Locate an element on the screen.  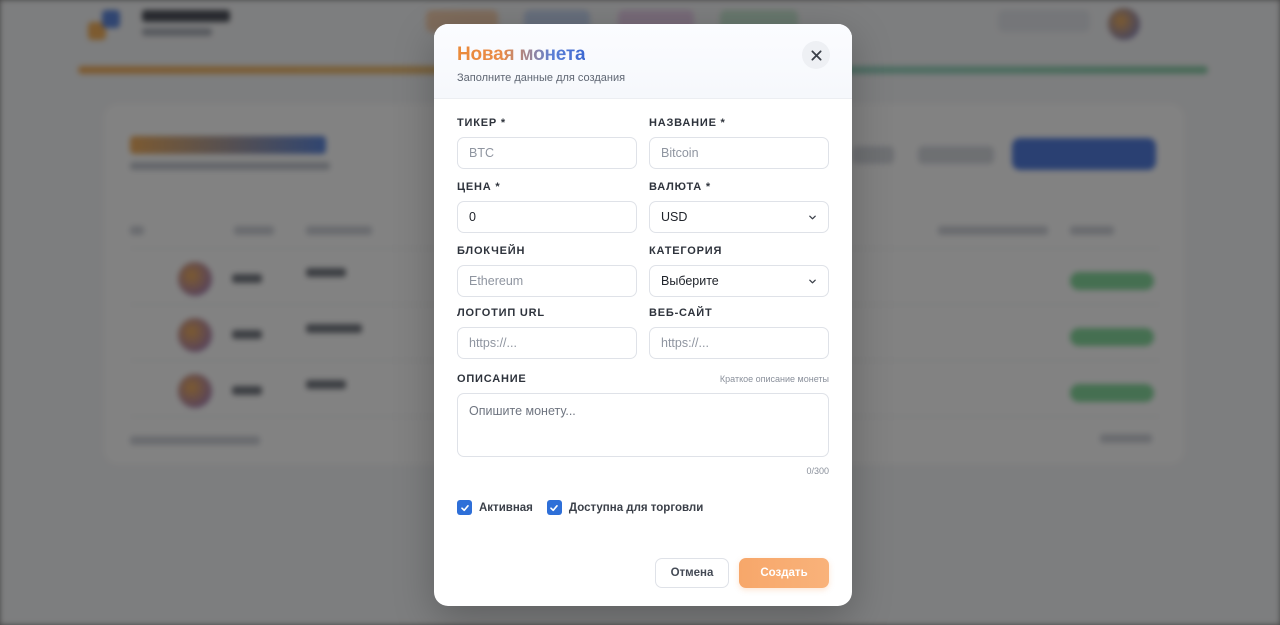
price-label: ЦЕНА * is located at coordinates (479, 187).